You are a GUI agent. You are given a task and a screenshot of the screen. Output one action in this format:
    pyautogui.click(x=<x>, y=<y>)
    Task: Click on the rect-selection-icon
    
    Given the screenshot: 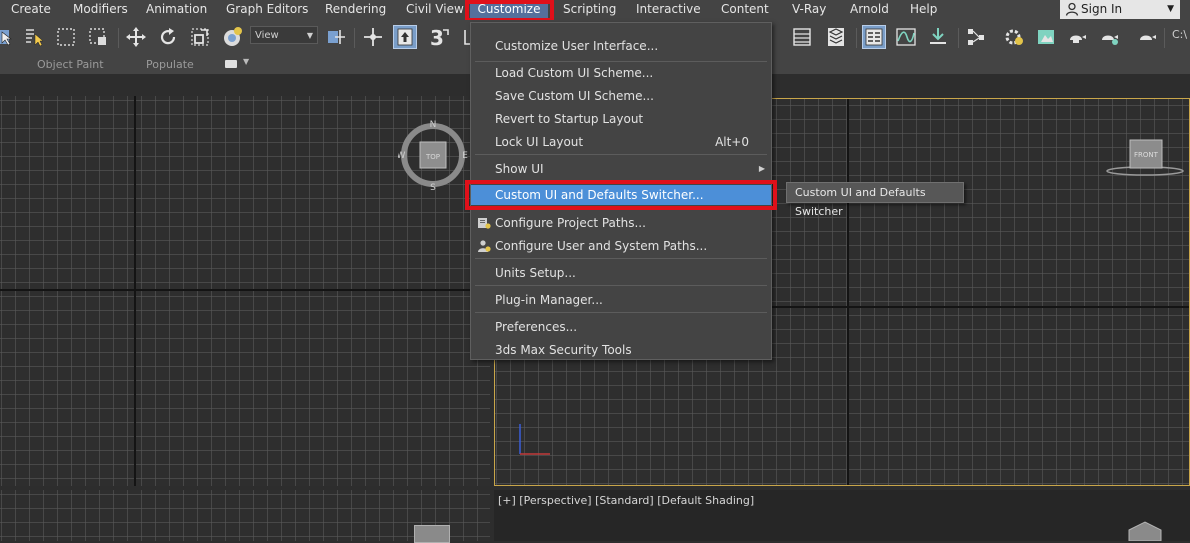 What is the action you would take?
    pyautogui.click(x=66, y=37)
    